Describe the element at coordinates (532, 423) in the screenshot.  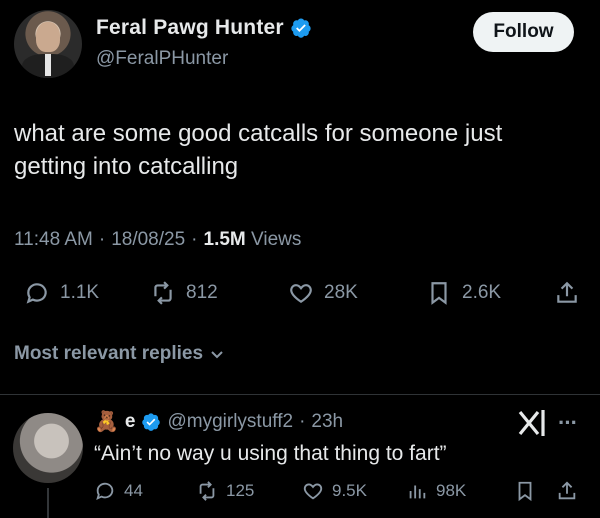
I see `grok-icon` at that location.